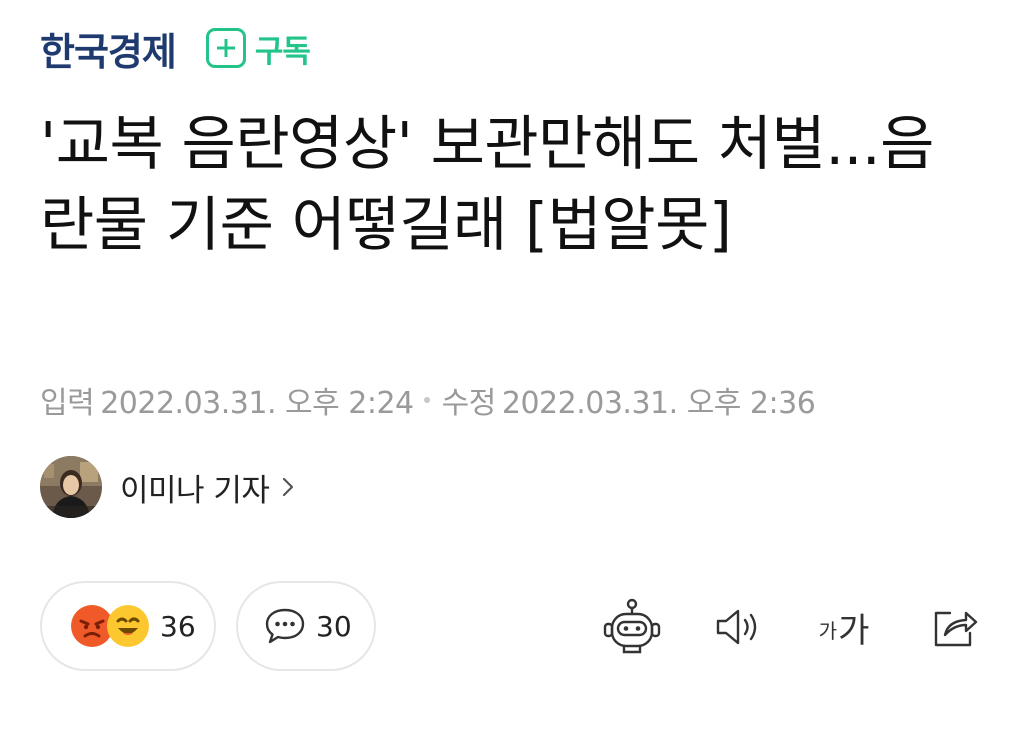 The width and height of the screenshot is (1024, 754). Describe the element at coordinates (285, 626) in the screenshot. I see `speech-bubble-icon` at that location.